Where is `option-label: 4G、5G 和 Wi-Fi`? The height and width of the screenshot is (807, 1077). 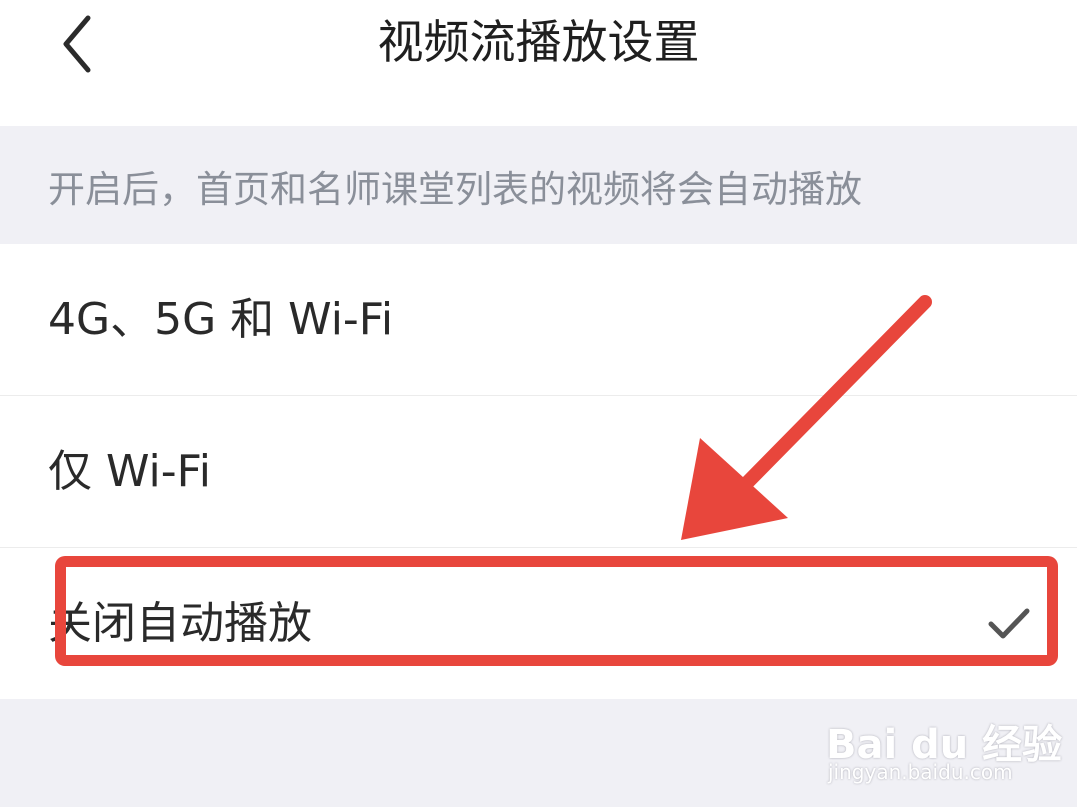 option-label: 4G、5G 和 Wi-Fi is located at coordinates (221, 319).